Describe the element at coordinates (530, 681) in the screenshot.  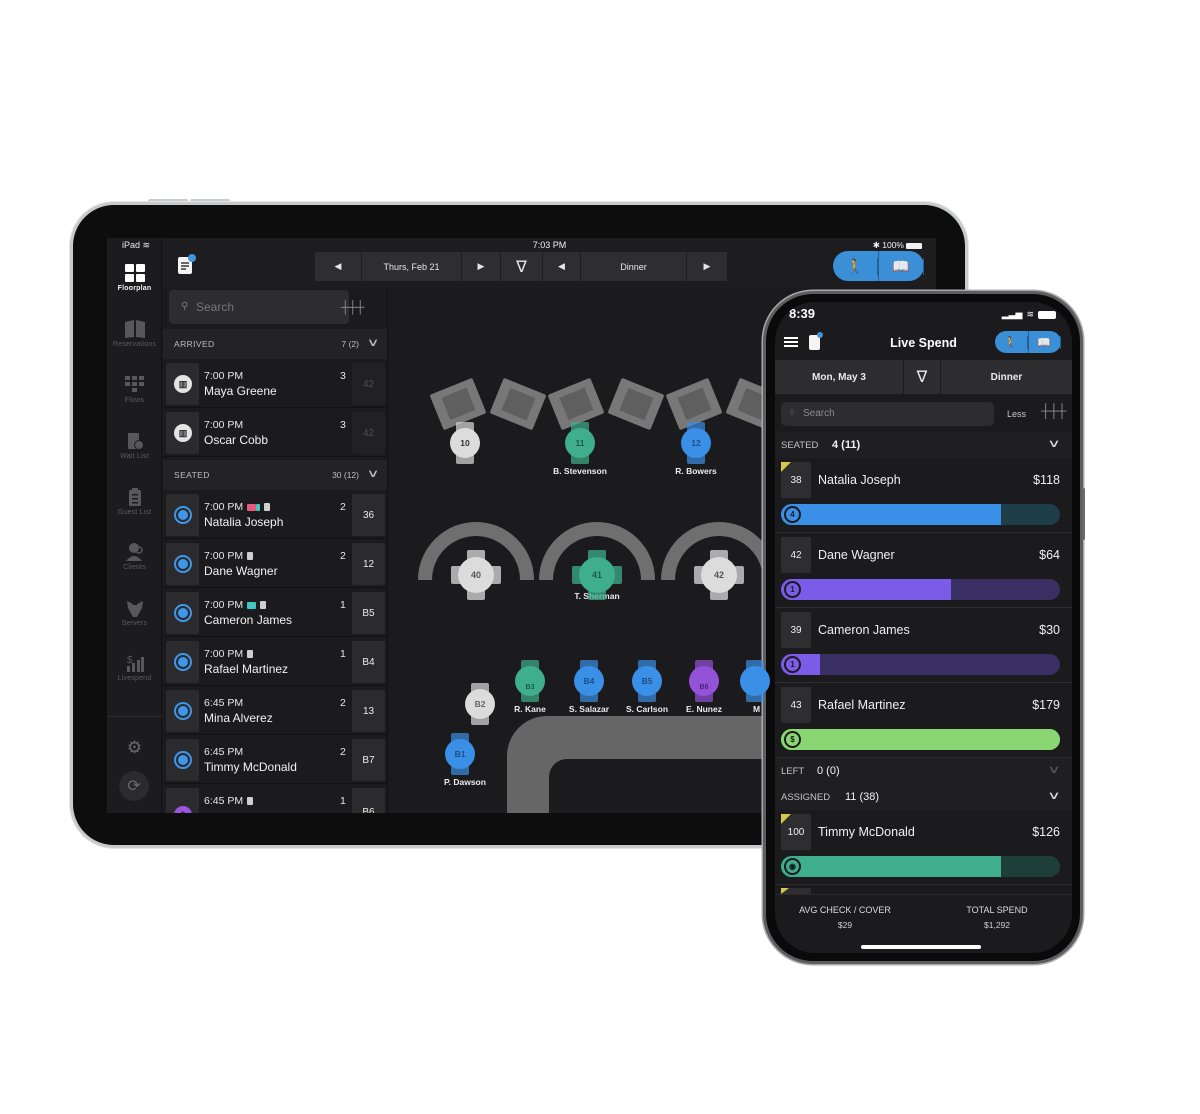
I see `table-B3: B3` at that location.